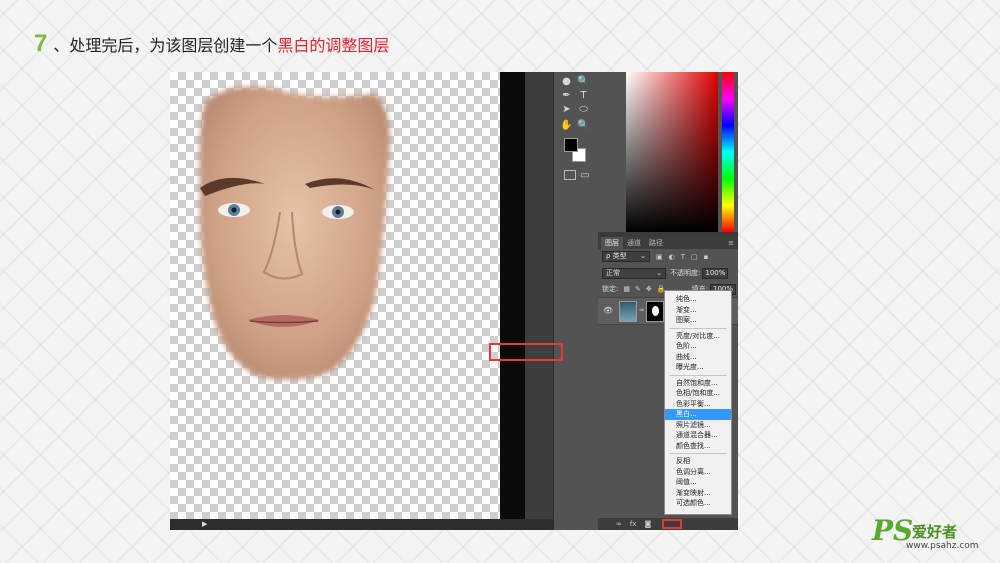 The image size is (1000, 563). I want to click on tab-paths: 路径, so click(656, 243).